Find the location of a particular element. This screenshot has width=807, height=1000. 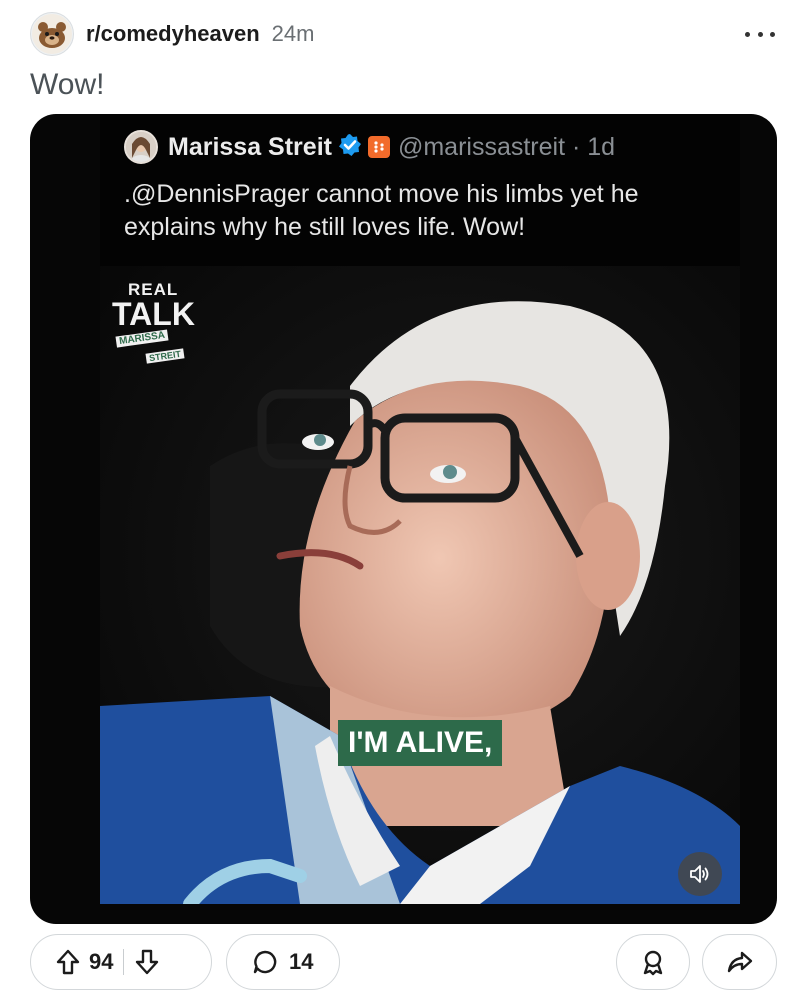

tweet-header: Marissa Streit @marissastreit · 1d is located at coordinates (369, 147).